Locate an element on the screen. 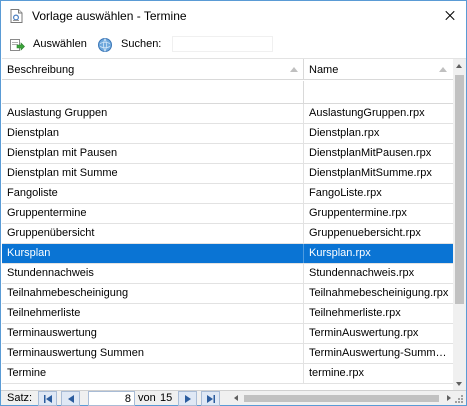 The height and width of the screenshot is (406, 467). table-row: Gruppenübersicht Gruppenuebersicht.rpx is located at coordinates (227, 234).